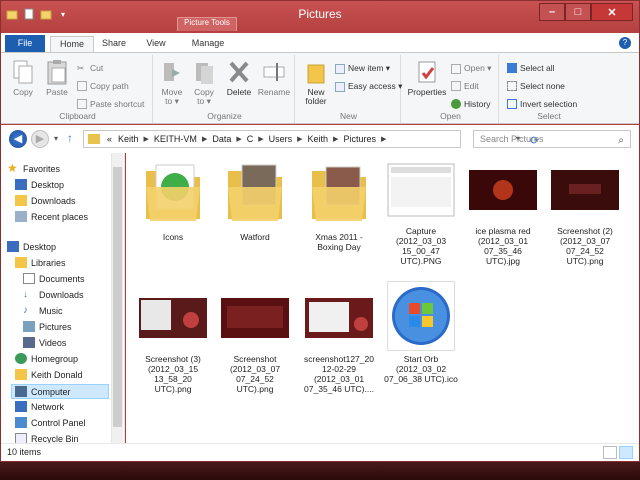  What do you see at coordinates (173, 199) in the screenshot?
I see `list-item: Icons` at bounding box center [173, 199].